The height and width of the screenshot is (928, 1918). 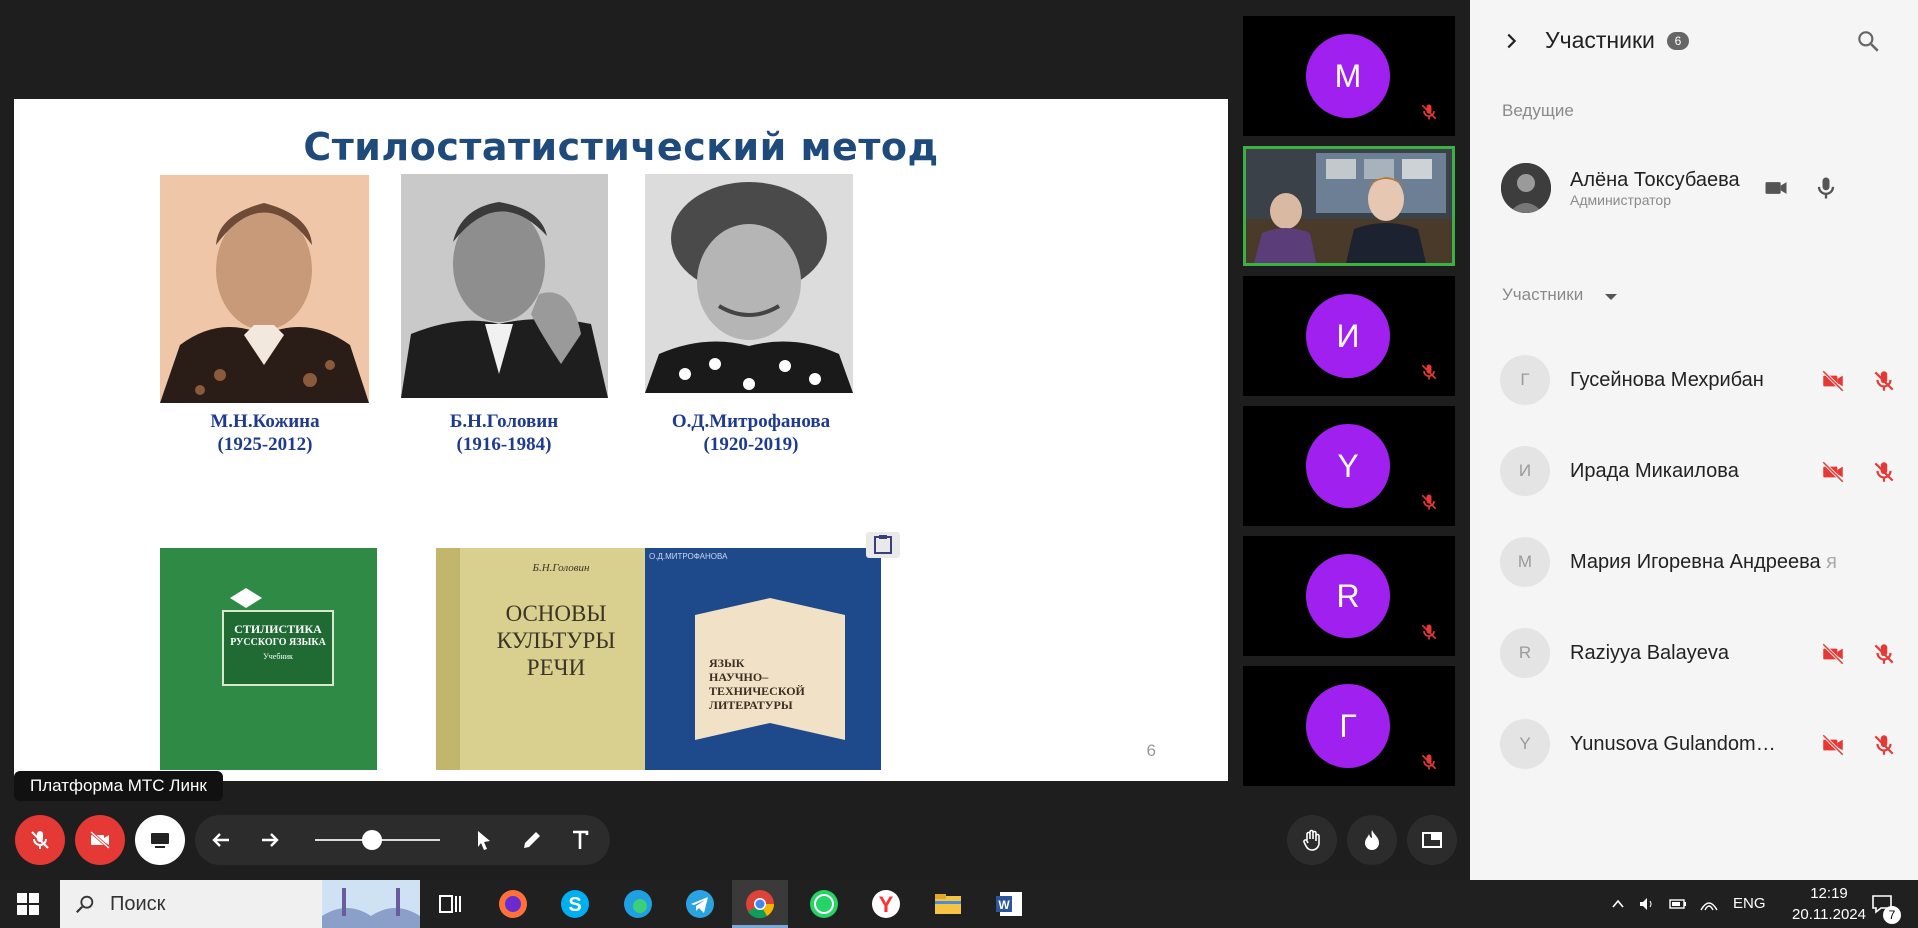 I want to click on clipboard-icon, so click(x=883, y=545).